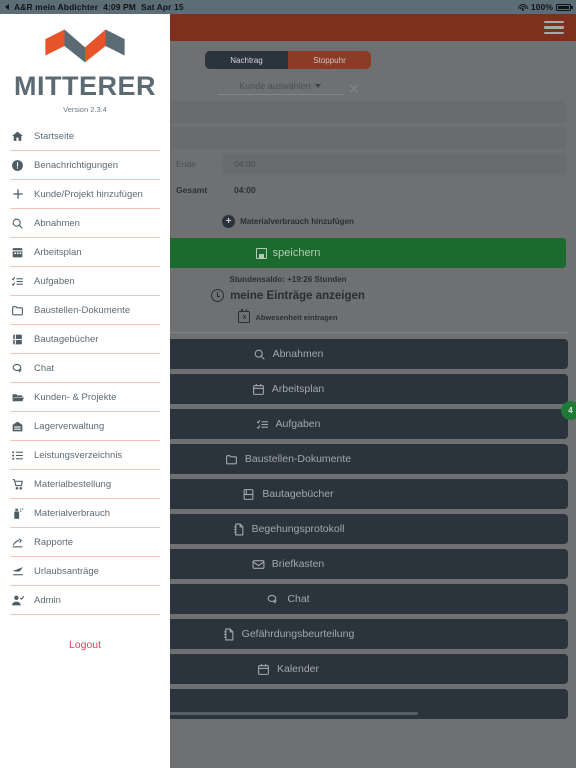 This screenshot has height=768, width=576. Describe the element at coordinates (66, 339) in the screenshot. I see `sidebar-item-label: Bautagebücher` at that location.